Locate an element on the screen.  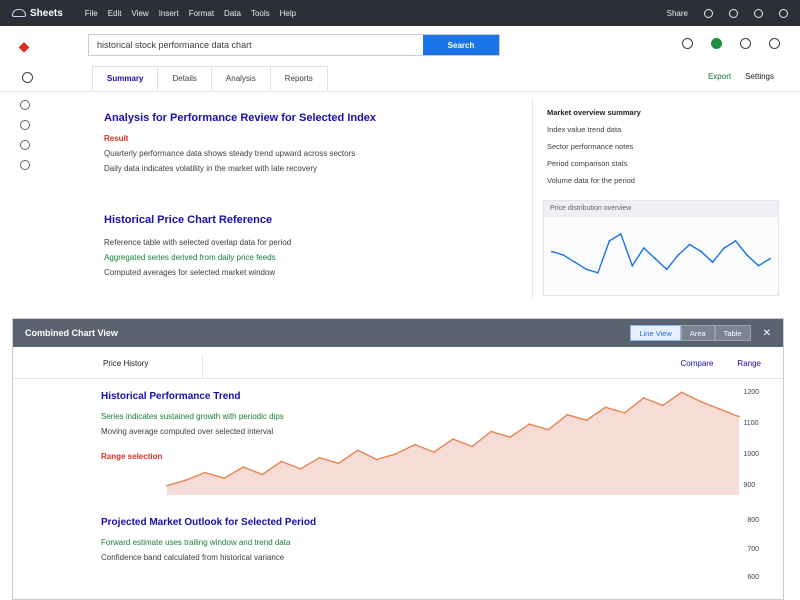
status-icon is located at coordinates (716, 43).